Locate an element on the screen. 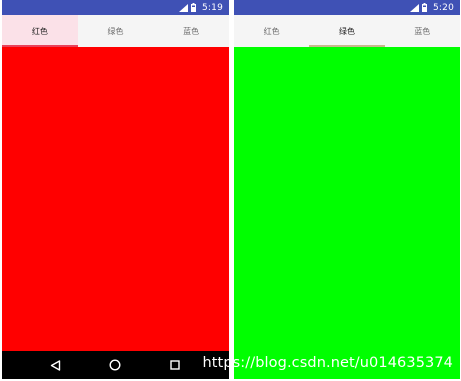  home-icon is located at coordinates (115, 365).